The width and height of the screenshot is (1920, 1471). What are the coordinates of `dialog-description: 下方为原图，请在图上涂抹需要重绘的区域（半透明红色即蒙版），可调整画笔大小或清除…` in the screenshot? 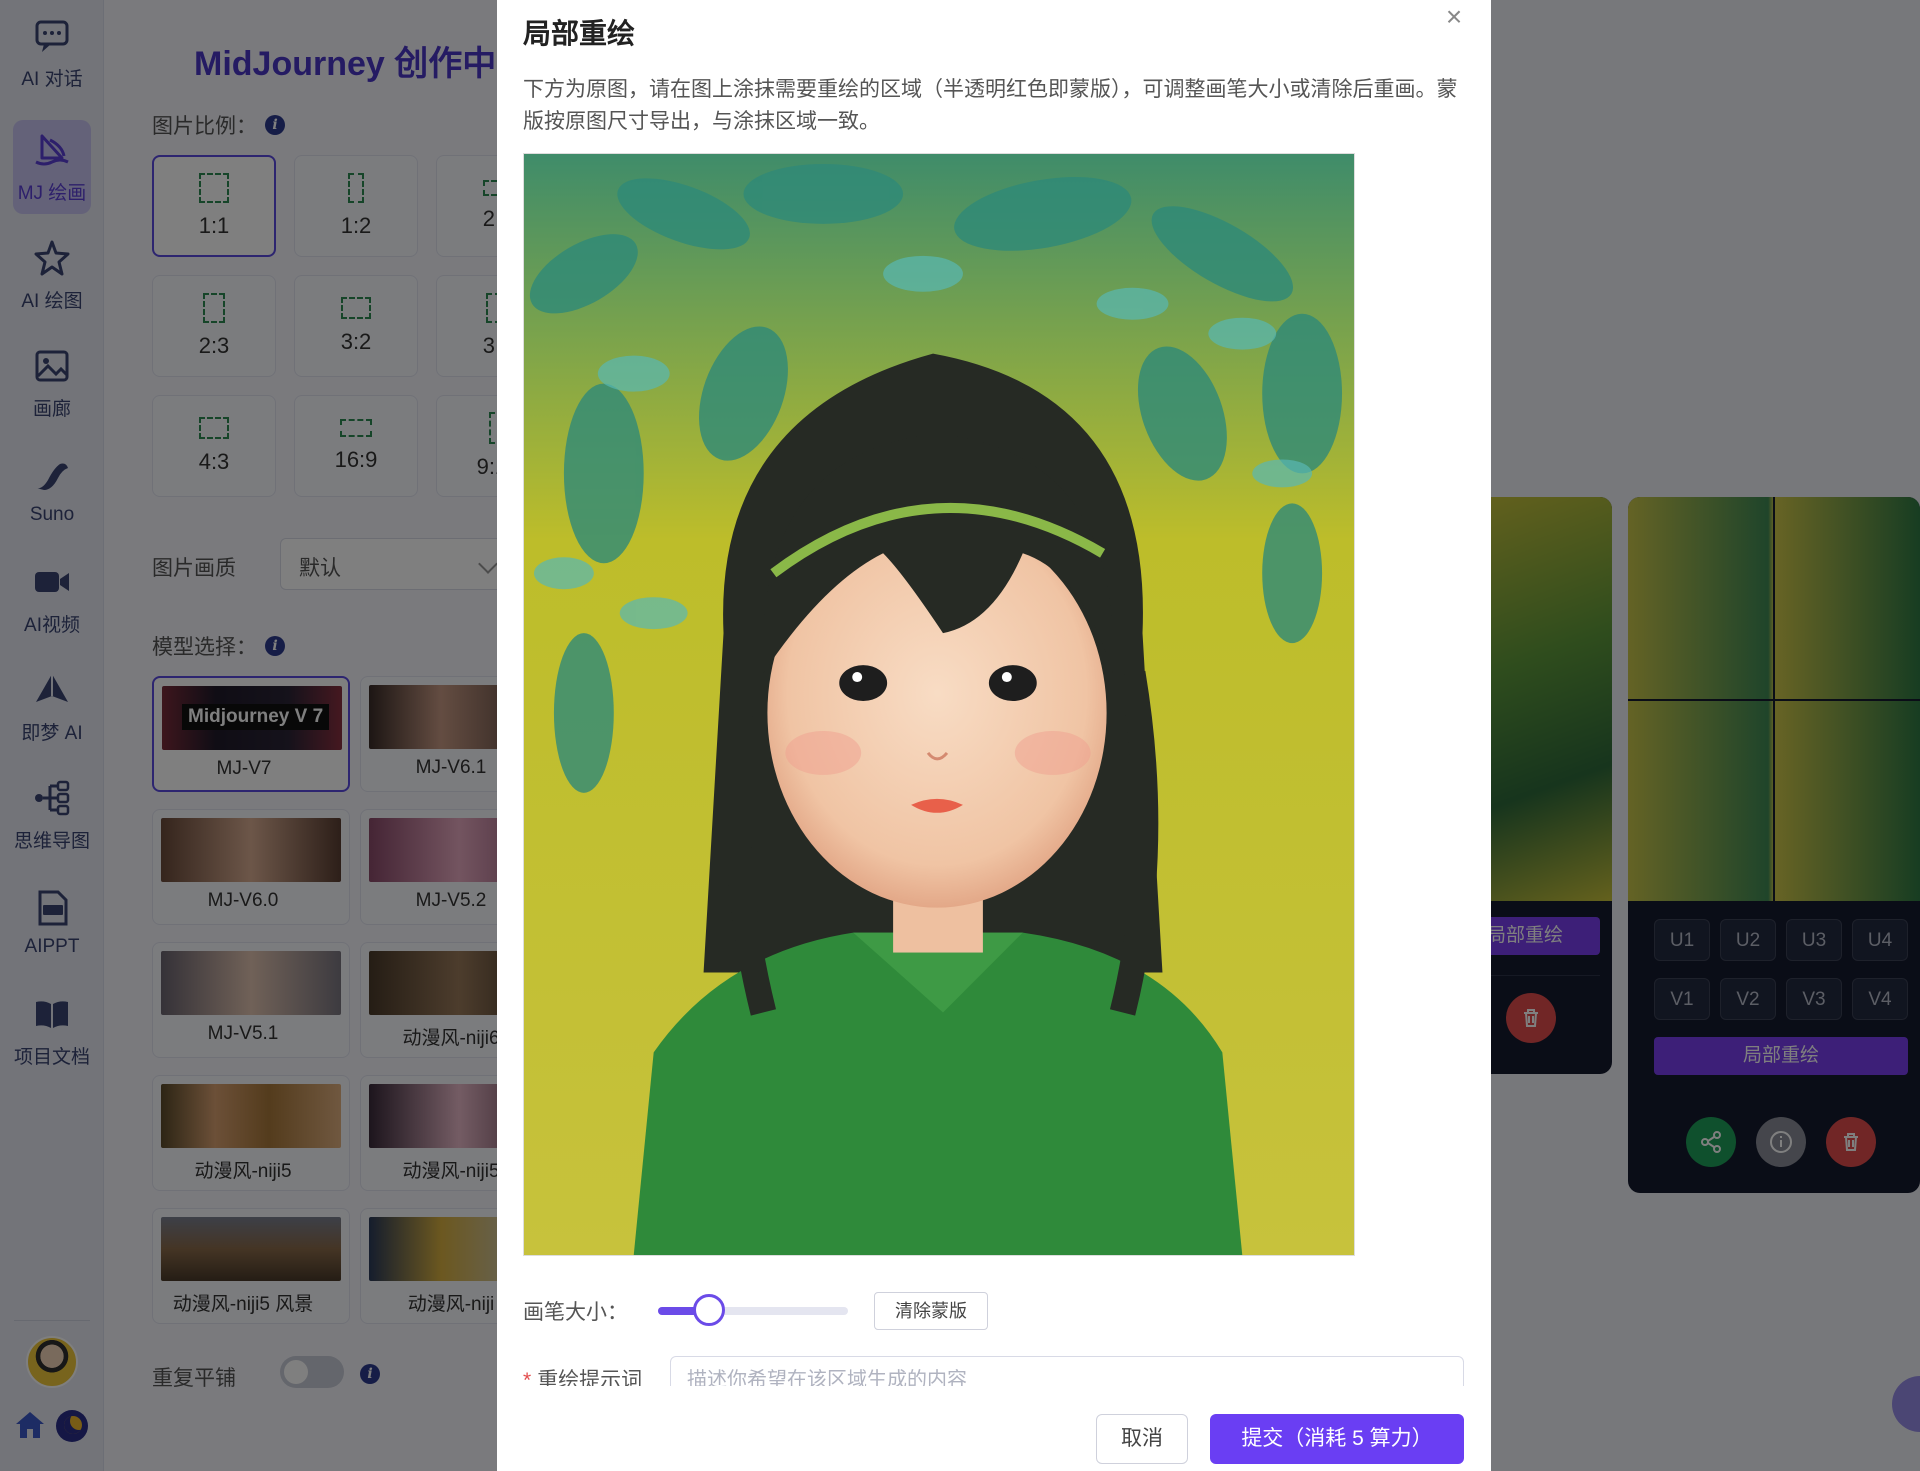 It's located at (990, 105).